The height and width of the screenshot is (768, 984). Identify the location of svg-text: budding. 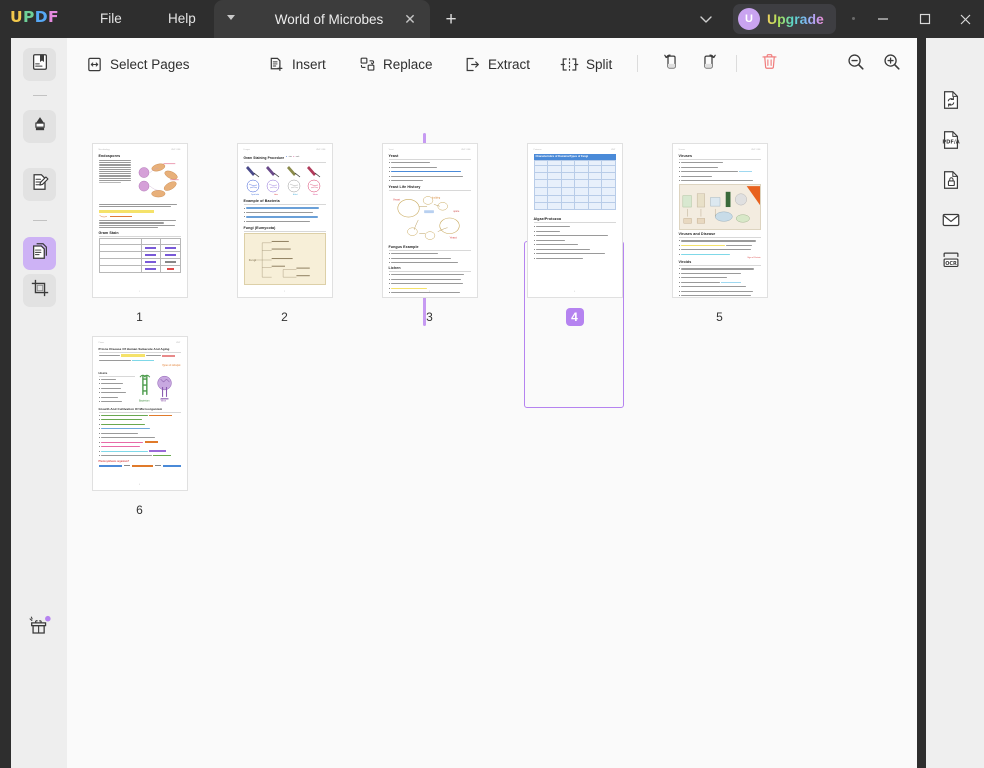
(435, 198).